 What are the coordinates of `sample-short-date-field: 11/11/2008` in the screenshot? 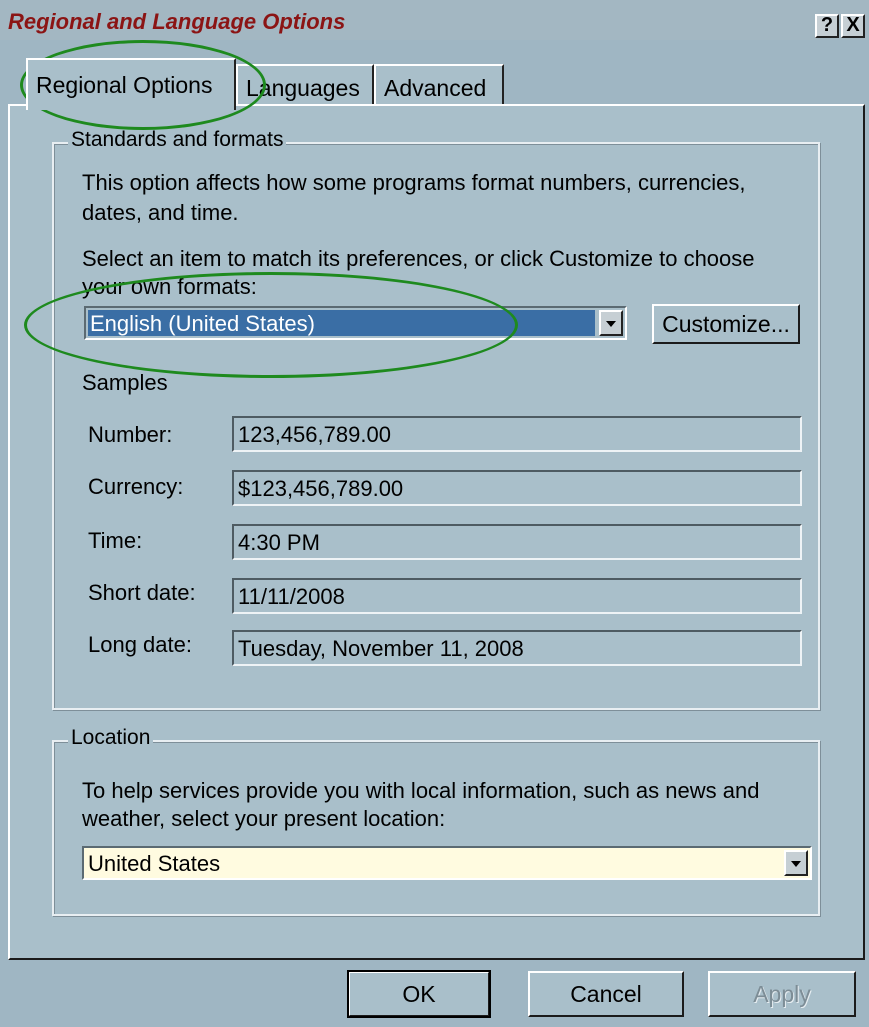 It's located at (517, 596).